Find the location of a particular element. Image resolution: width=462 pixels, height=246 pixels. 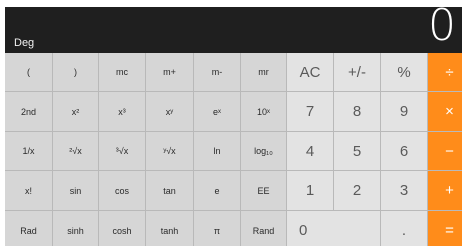

cos-key: cos is located at coordinates (122, 190).